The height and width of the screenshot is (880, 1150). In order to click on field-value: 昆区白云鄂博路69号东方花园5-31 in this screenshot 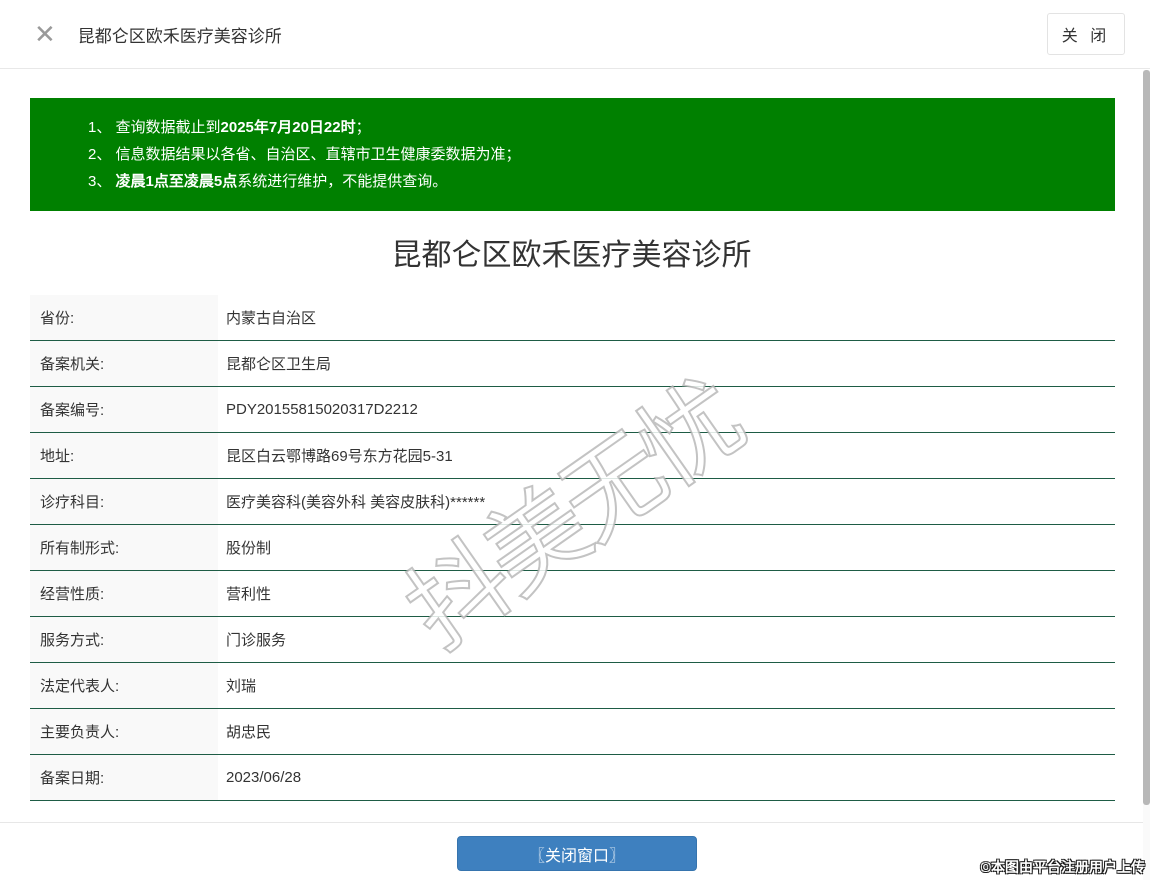, I will do `click(339, 456)`.